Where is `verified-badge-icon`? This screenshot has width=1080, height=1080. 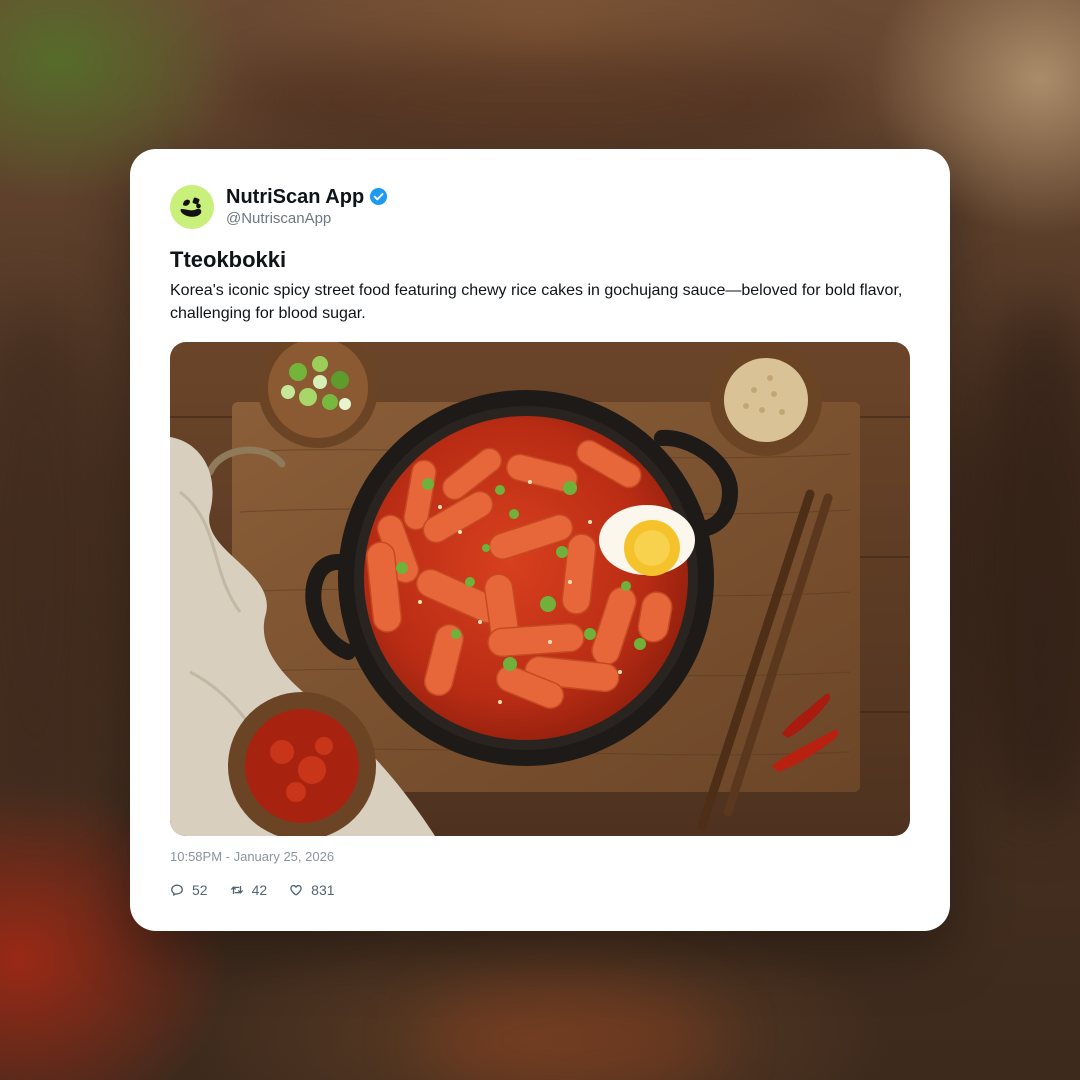 verified-badge-icon is located at coordinates (378, 196).